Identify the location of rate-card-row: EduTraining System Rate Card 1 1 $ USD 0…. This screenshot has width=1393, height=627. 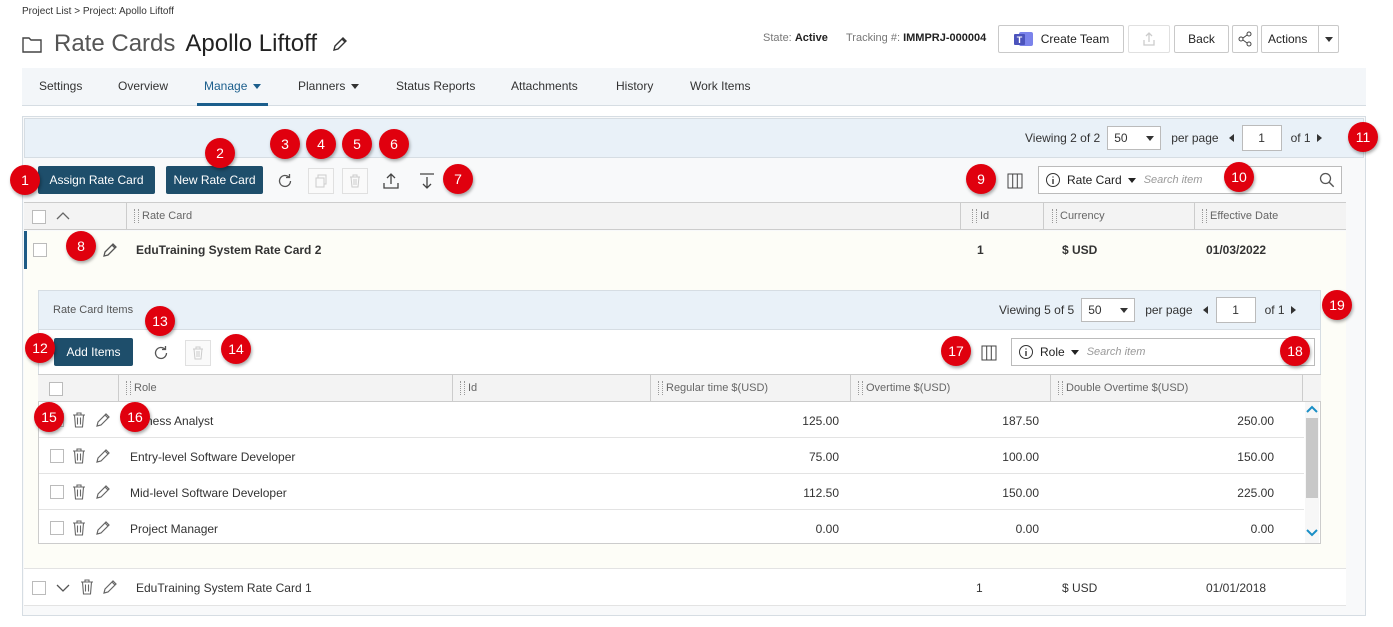
(685, 587).